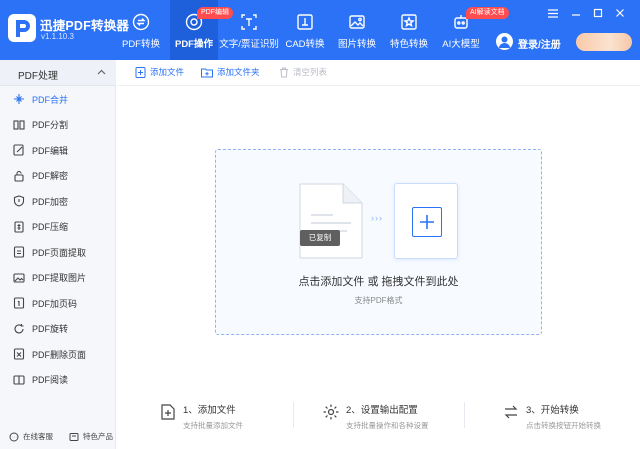  What do you see at coordinates (19, 380) in the screenshot?
I see `book-icon` at bounding box center [19, 380].